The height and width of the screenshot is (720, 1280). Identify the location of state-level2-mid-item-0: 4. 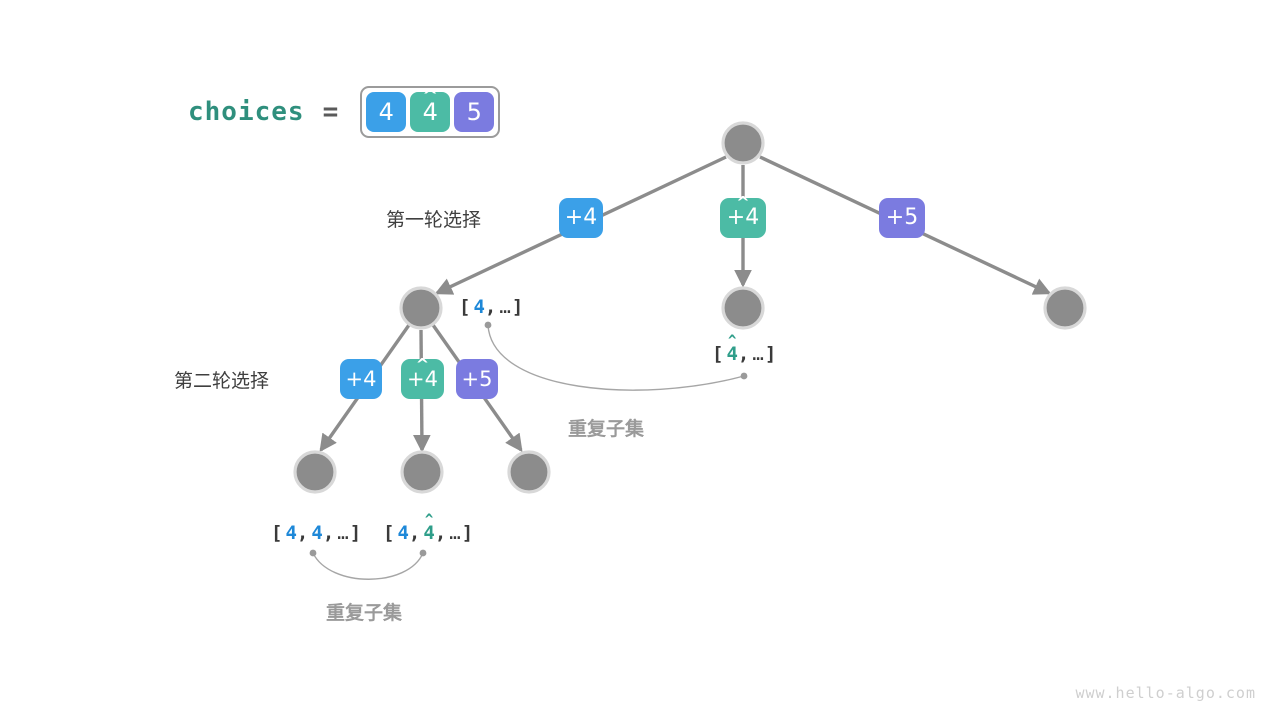
(403, 533).